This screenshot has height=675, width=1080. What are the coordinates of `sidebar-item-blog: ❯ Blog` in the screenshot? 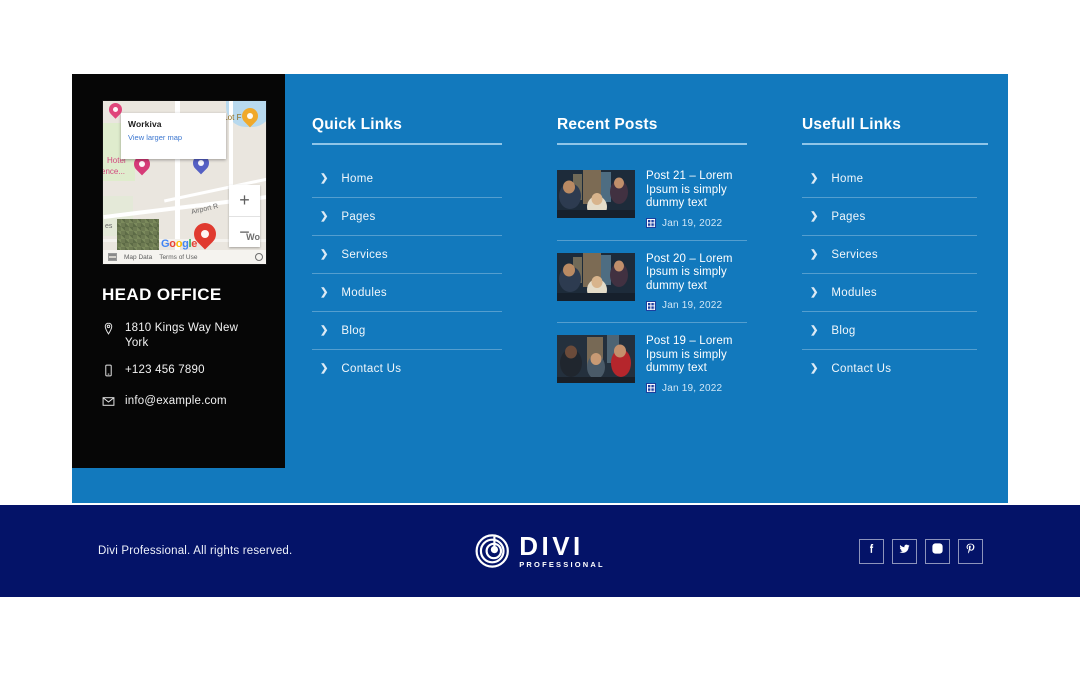 It's located at (407, 331).